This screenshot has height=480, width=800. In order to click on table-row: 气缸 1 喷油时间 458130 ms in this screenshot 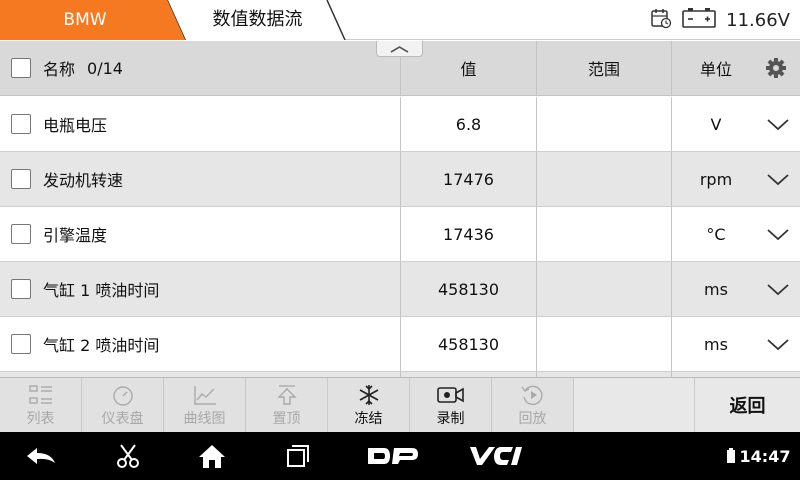, I will do `click(400, 289)`.